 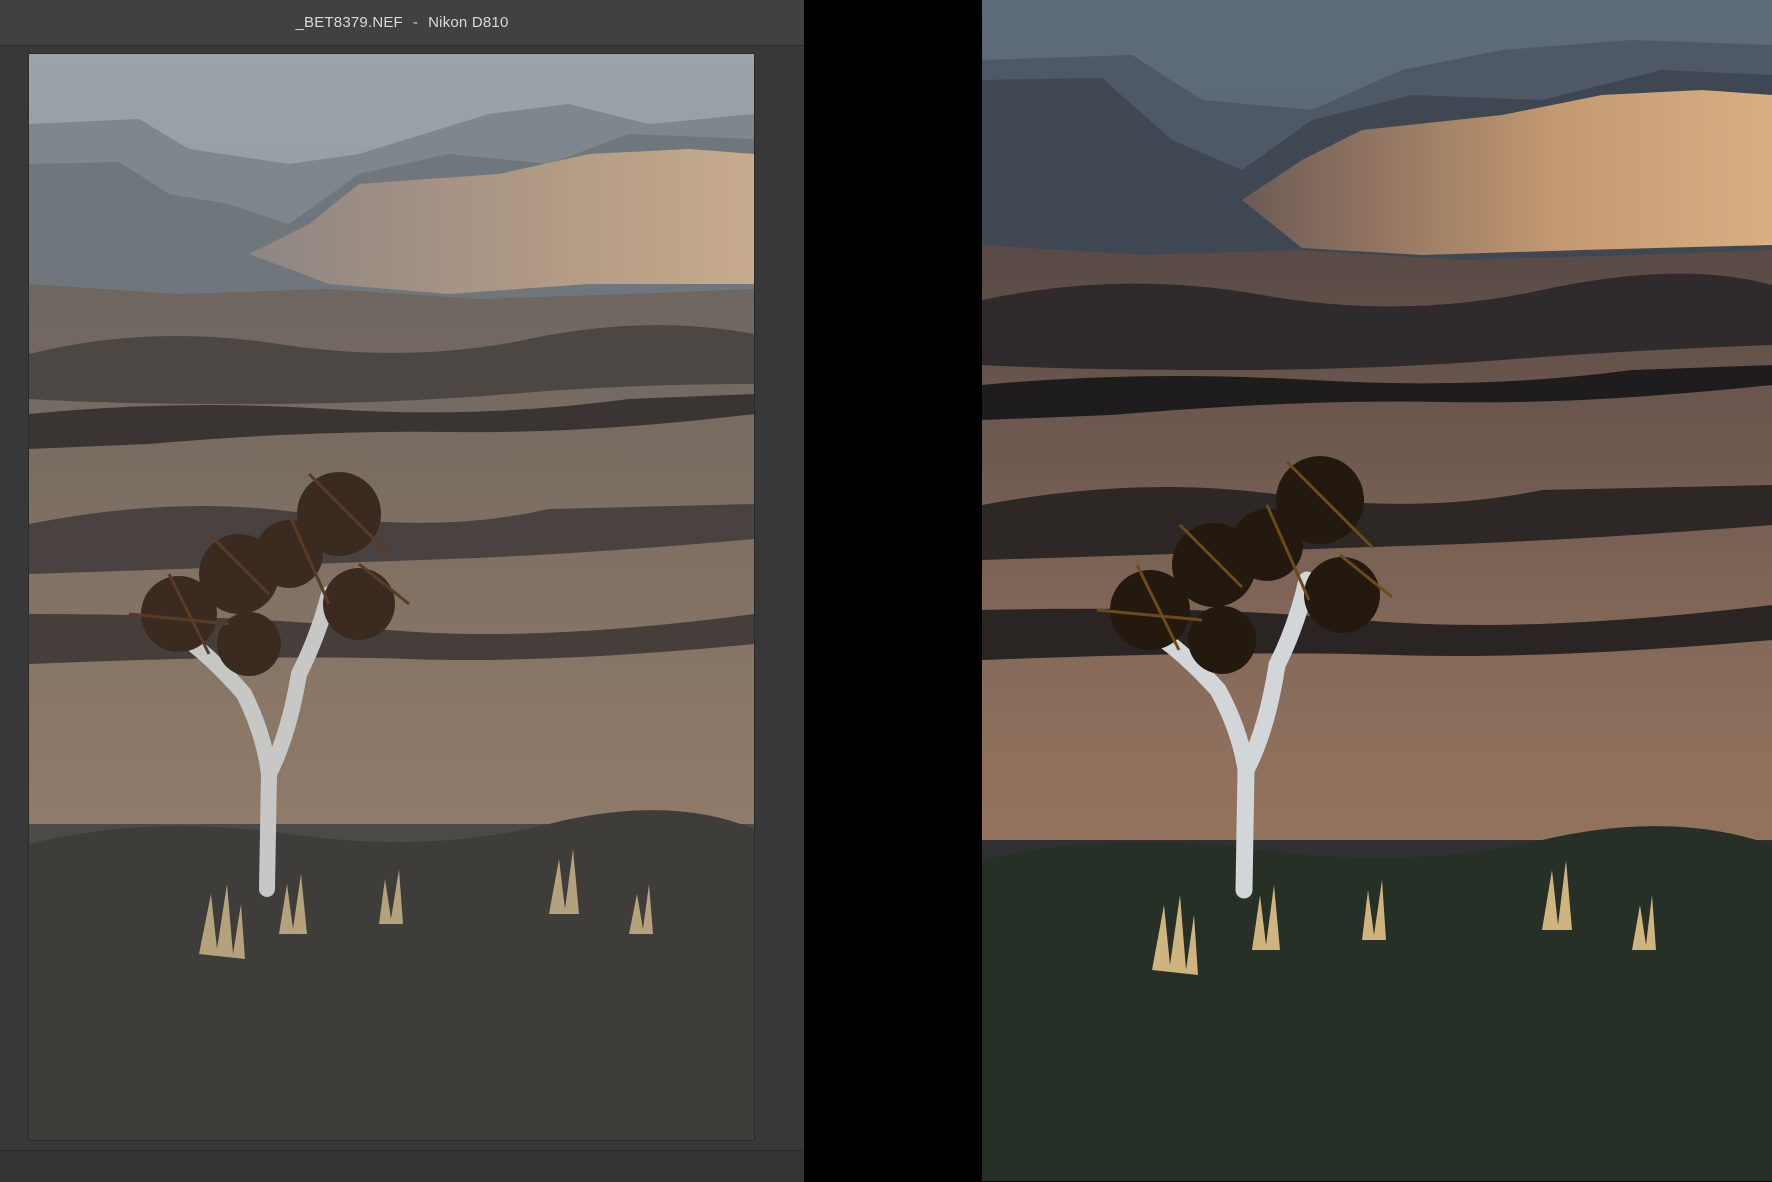 What do you see at coordinates (349, 22) in the screenshot?
I see `window-title-filename: _BET8379.NEF` at bounding box center [349, 22].